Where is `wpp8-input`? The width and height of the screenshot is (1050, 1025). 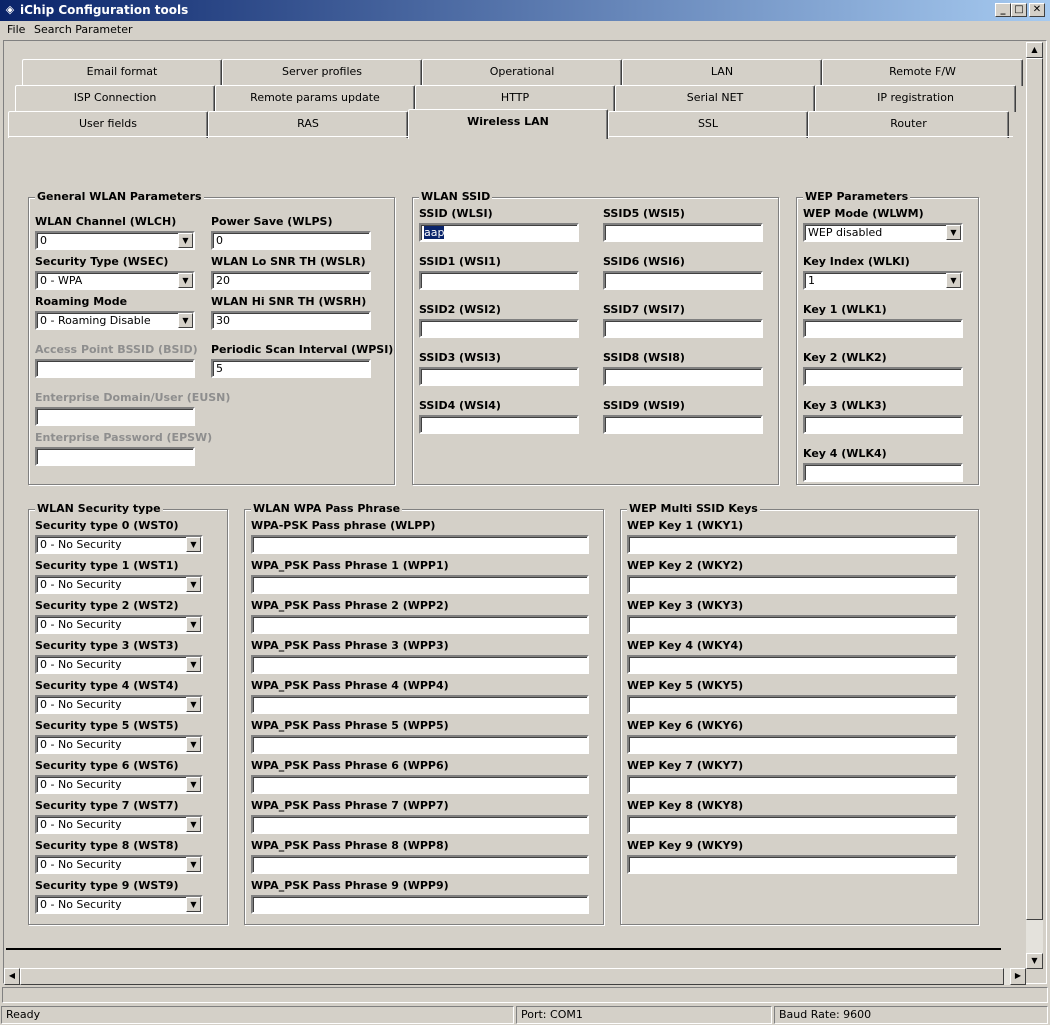 wpp8-input is located at coordinates (420, 864).